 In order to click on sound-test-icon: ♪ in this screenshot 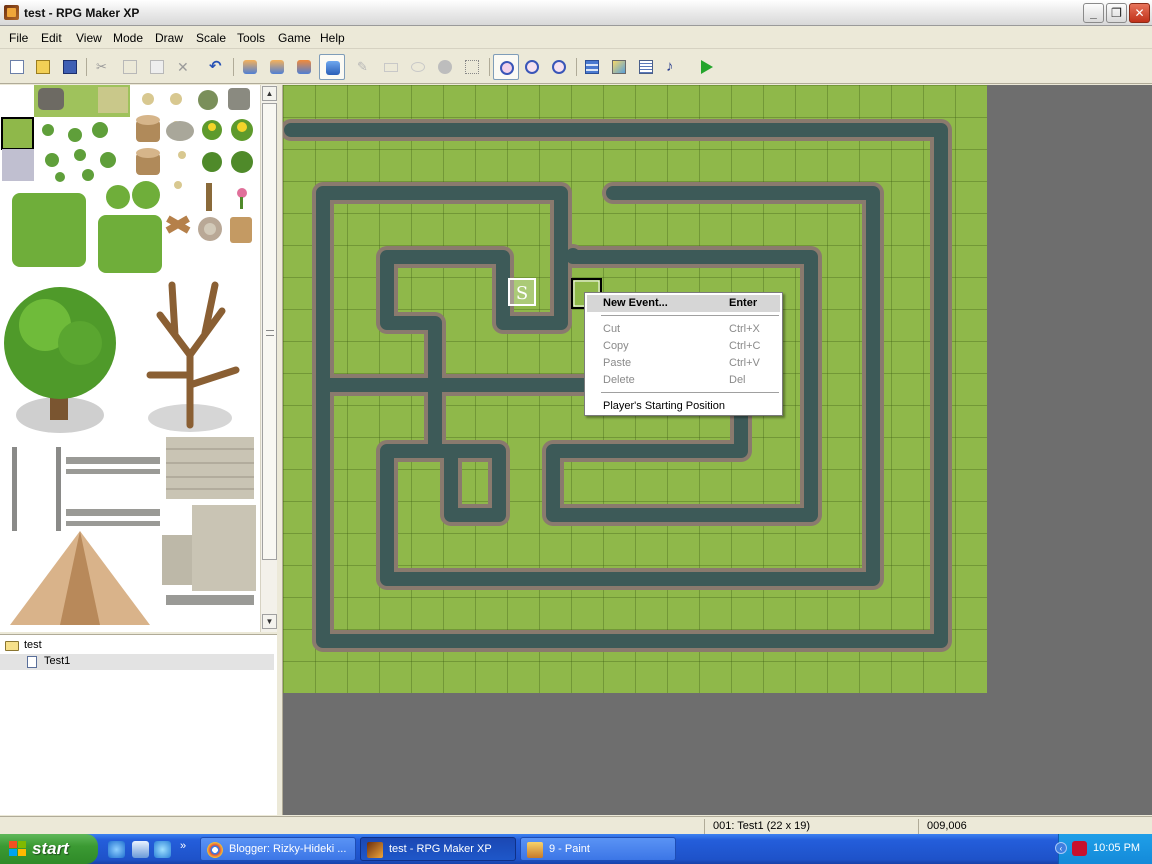, I will do `click(673, 67)`.